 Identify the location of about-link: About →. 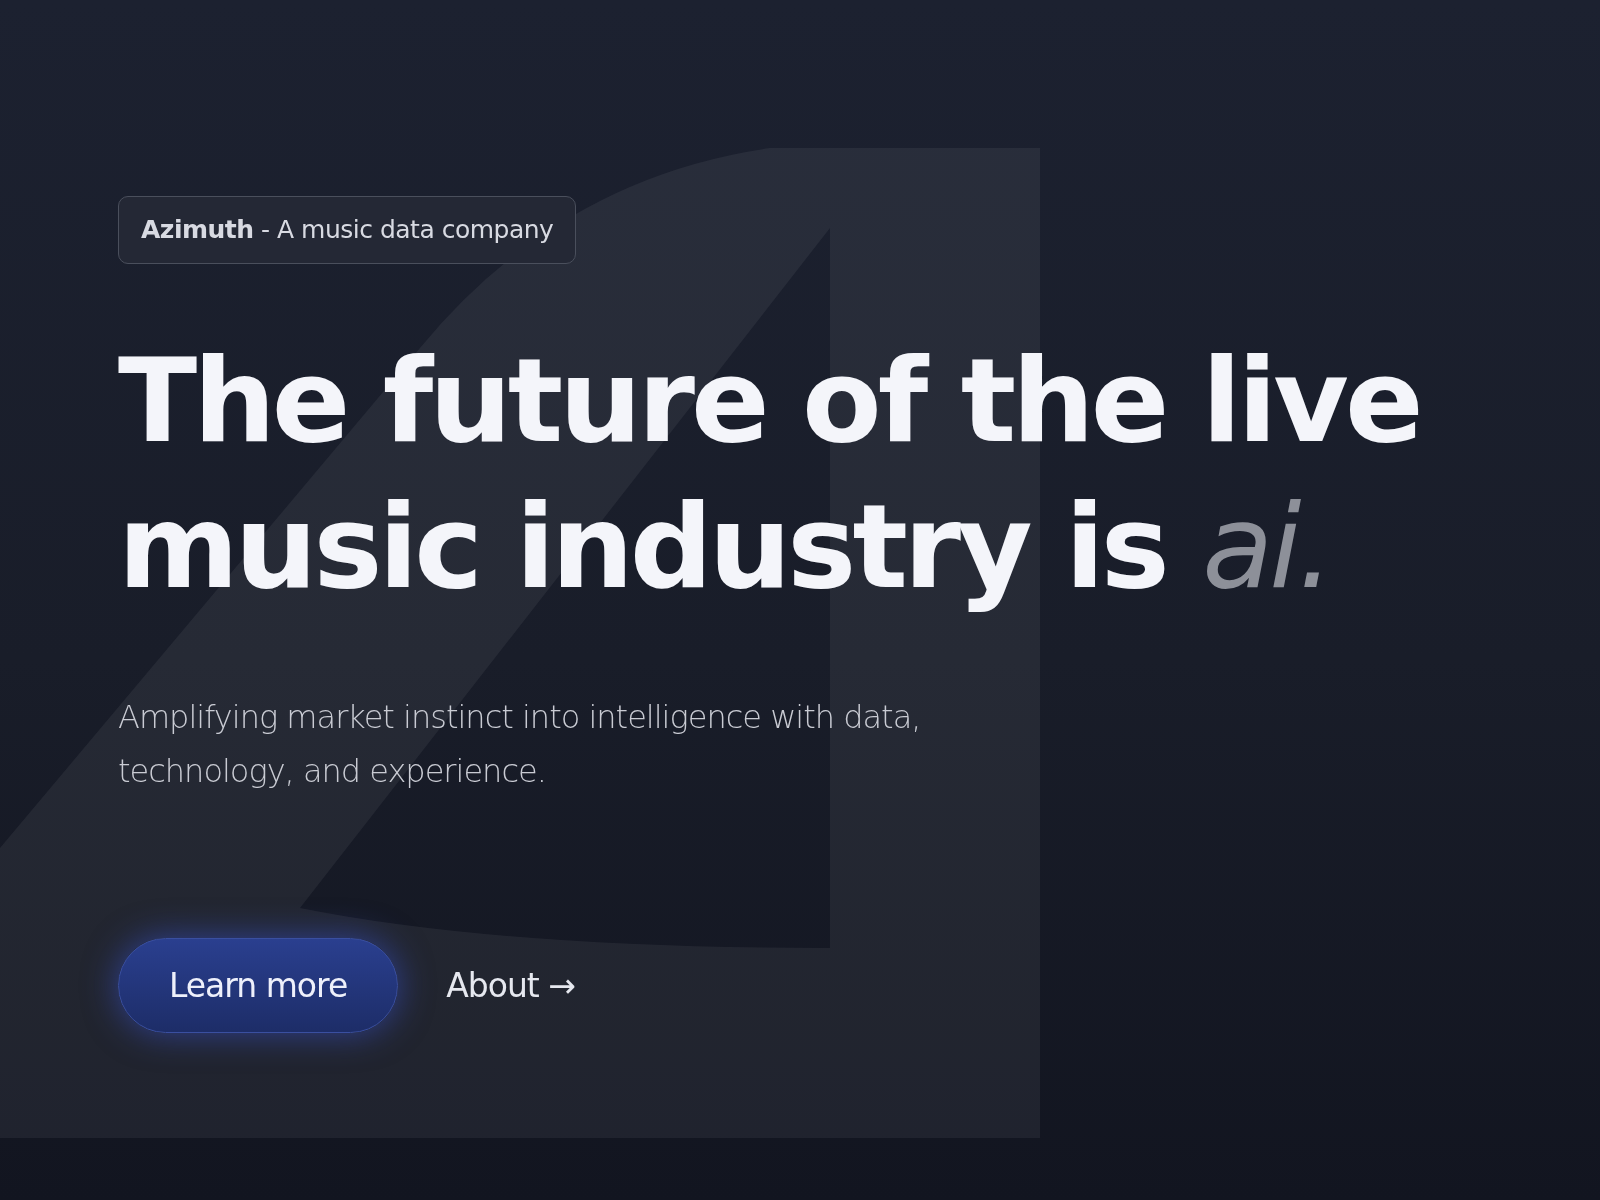
(510, 985).